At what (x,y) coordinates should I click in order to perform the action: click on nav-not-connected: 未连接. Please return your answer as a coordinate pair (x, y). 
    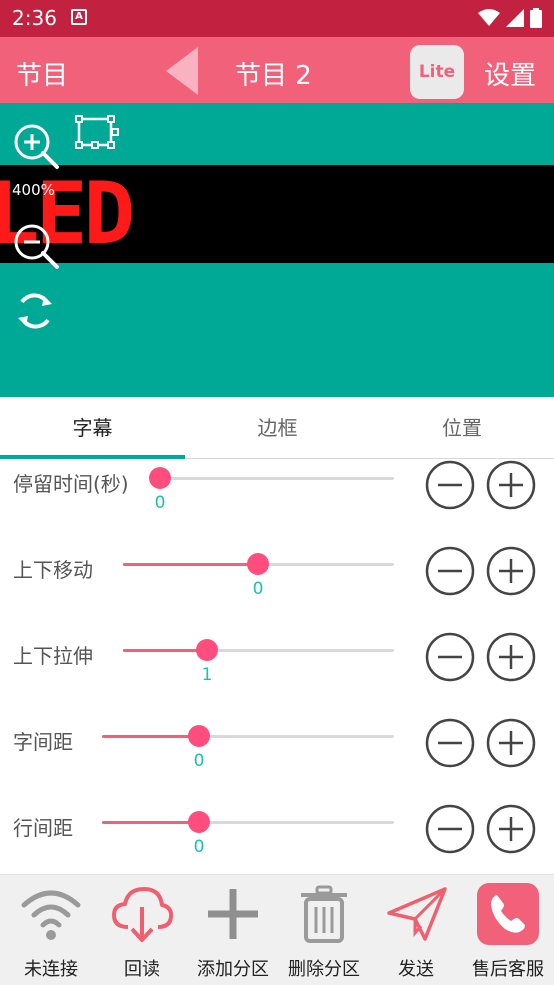
    Looking at the image, I should click on (51, 930).